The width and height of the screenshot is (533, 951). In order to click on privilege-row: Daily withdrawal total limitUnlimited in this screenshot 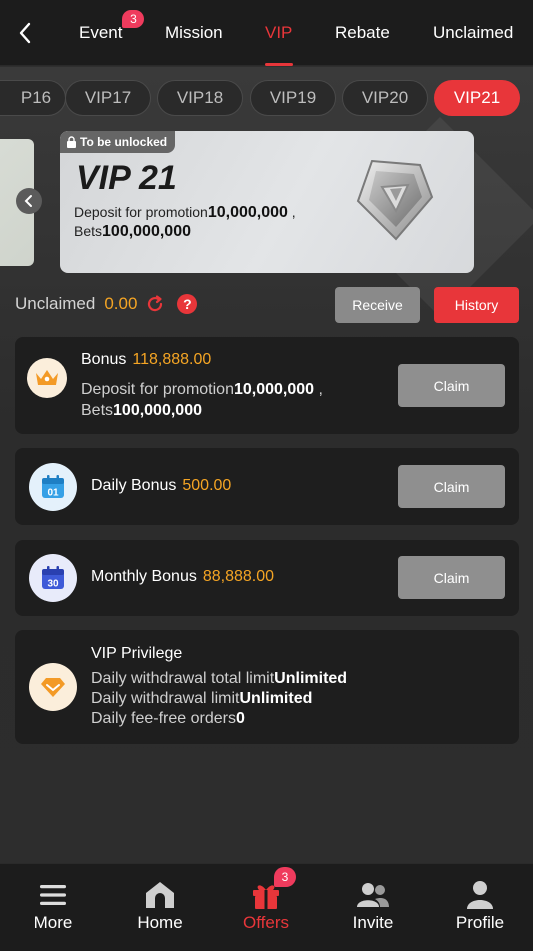, I will do `click(219, 679)`.